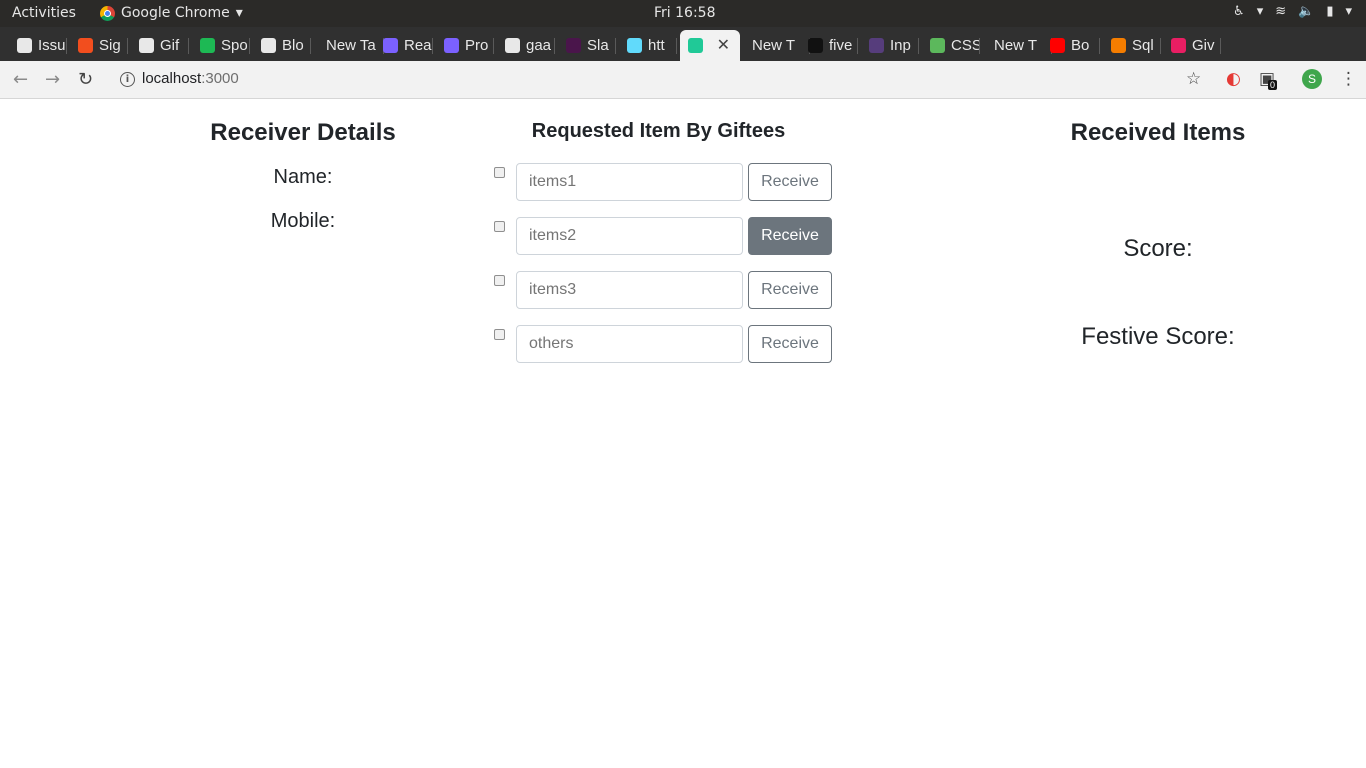  What do you see at coordinates (127, 79) in the screenshot?
I see `info-icon: i` at bounding box center [127, 79].